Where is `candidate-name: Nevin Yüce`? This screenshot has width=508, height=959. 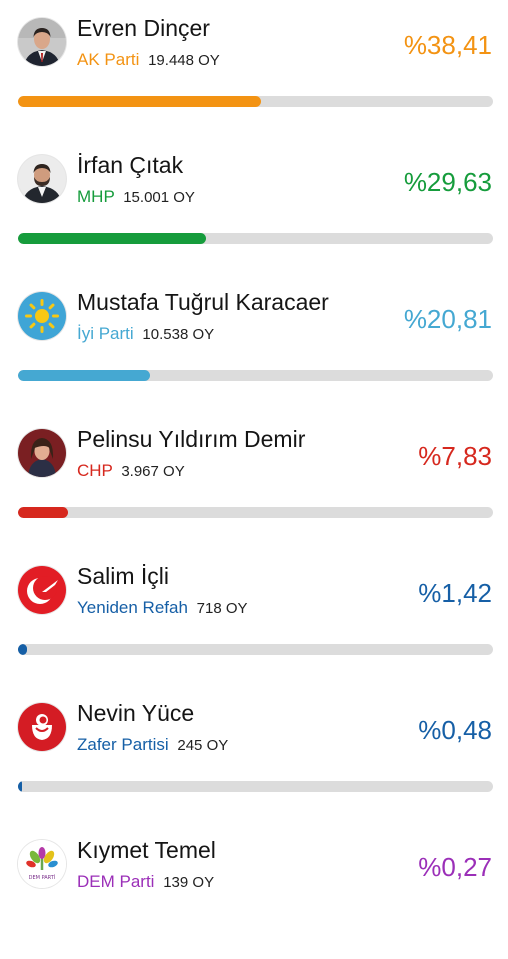 candidate-name: Nevin Yüce is located at coordinates (136, 713).